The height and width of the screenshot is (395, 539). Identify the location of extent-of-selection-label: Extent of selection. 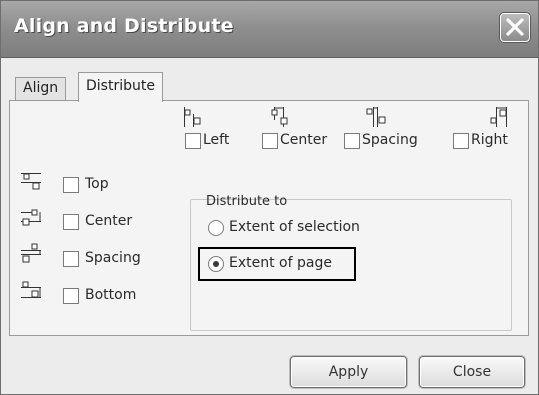
(294, 227).